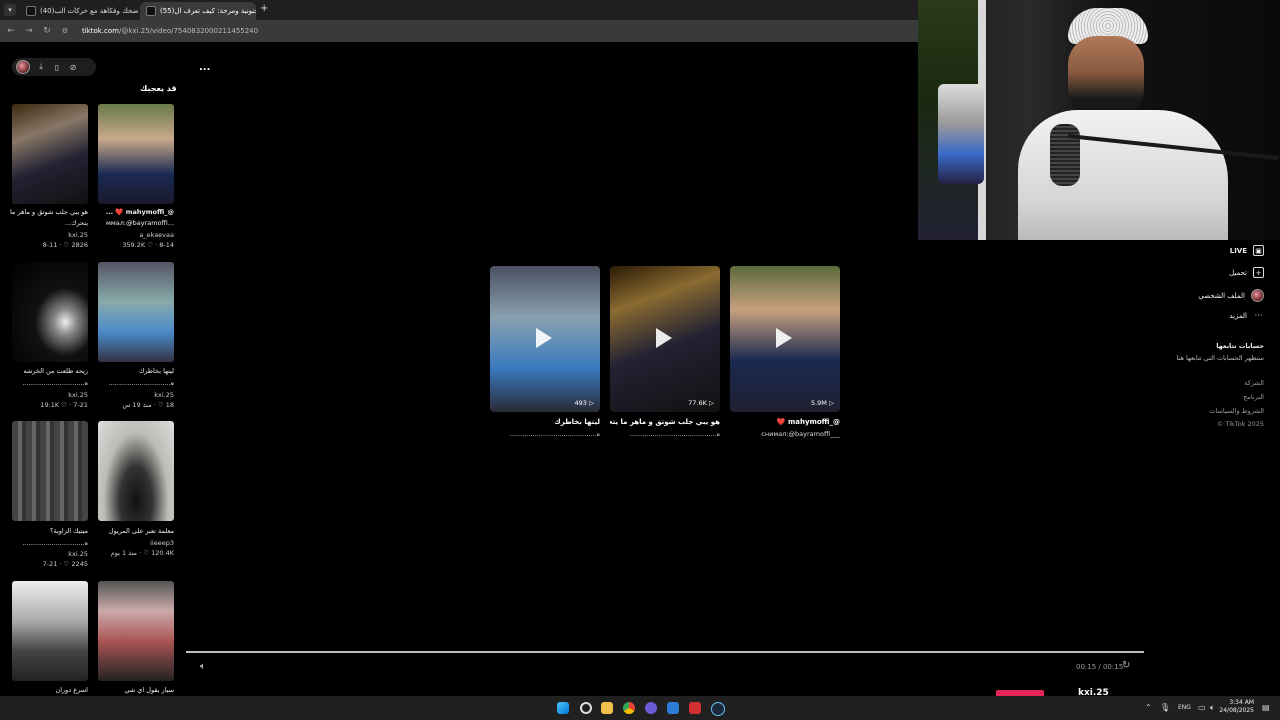 The height and width of the screenshot is (720, 1280). Describe the element at coordinates (134, 235) in the screenshot. I see `grid-author: a_ekaevaa` at that location.